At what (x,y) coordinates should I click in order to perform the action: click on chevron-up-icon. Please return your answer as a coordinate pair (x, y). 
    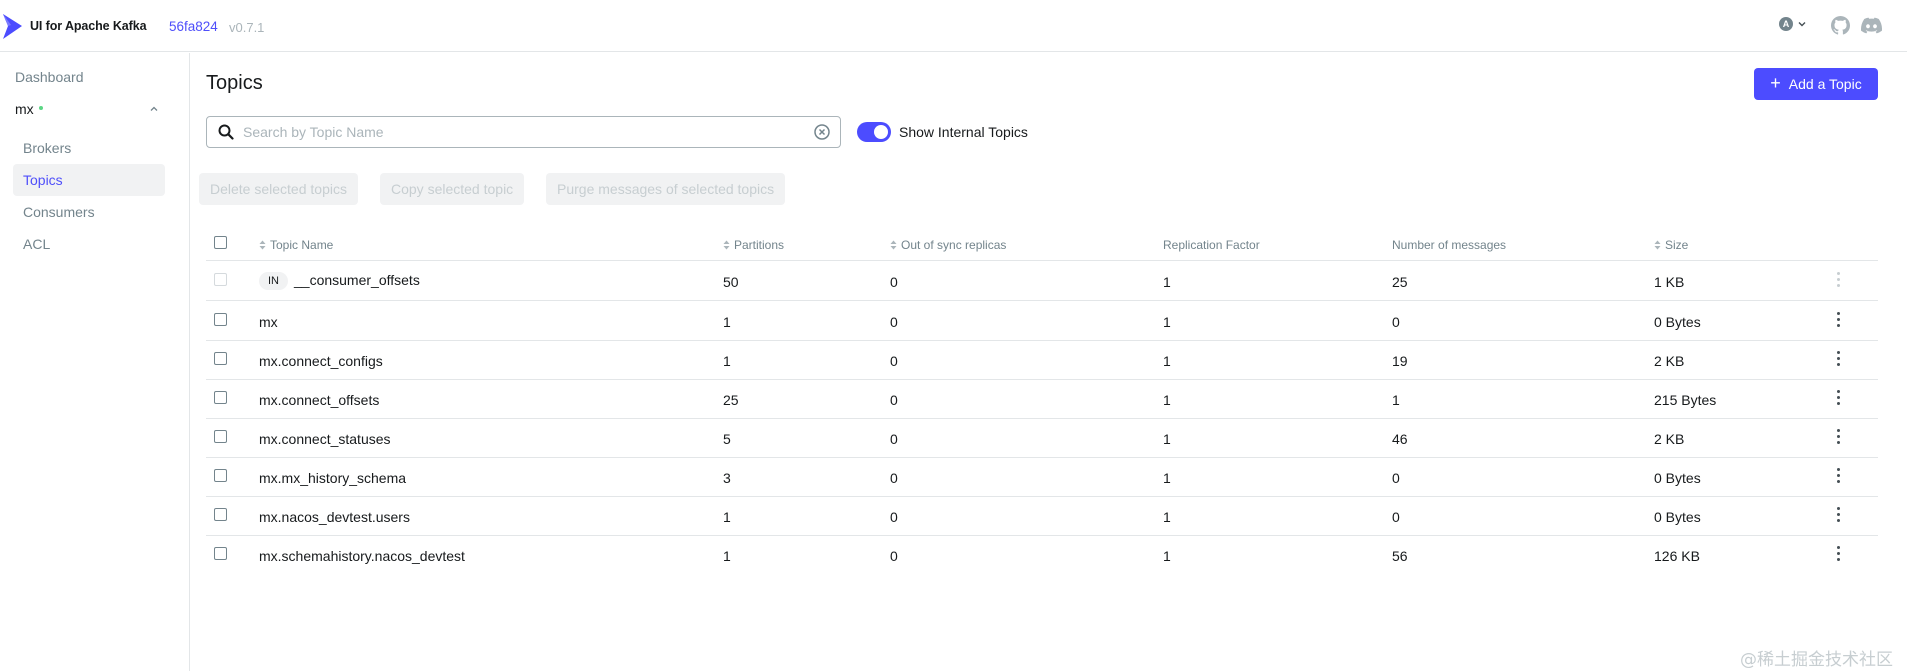
    Looking at the image, I should click on (154, 109).